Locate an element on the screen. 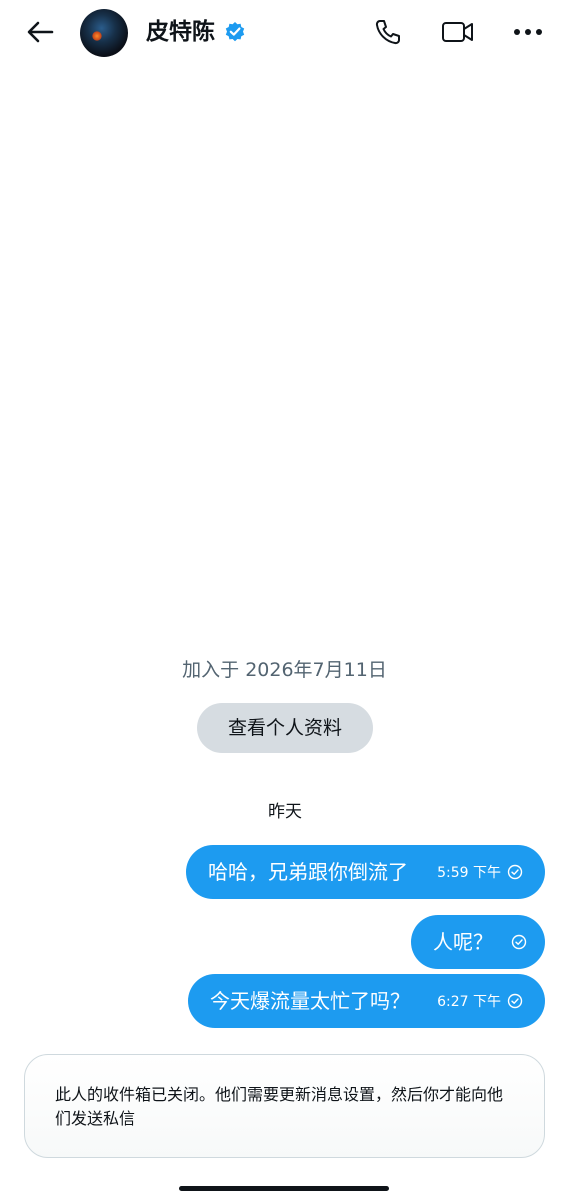  conversation-header: 皮特陈 is located at coordinates (284, 32).